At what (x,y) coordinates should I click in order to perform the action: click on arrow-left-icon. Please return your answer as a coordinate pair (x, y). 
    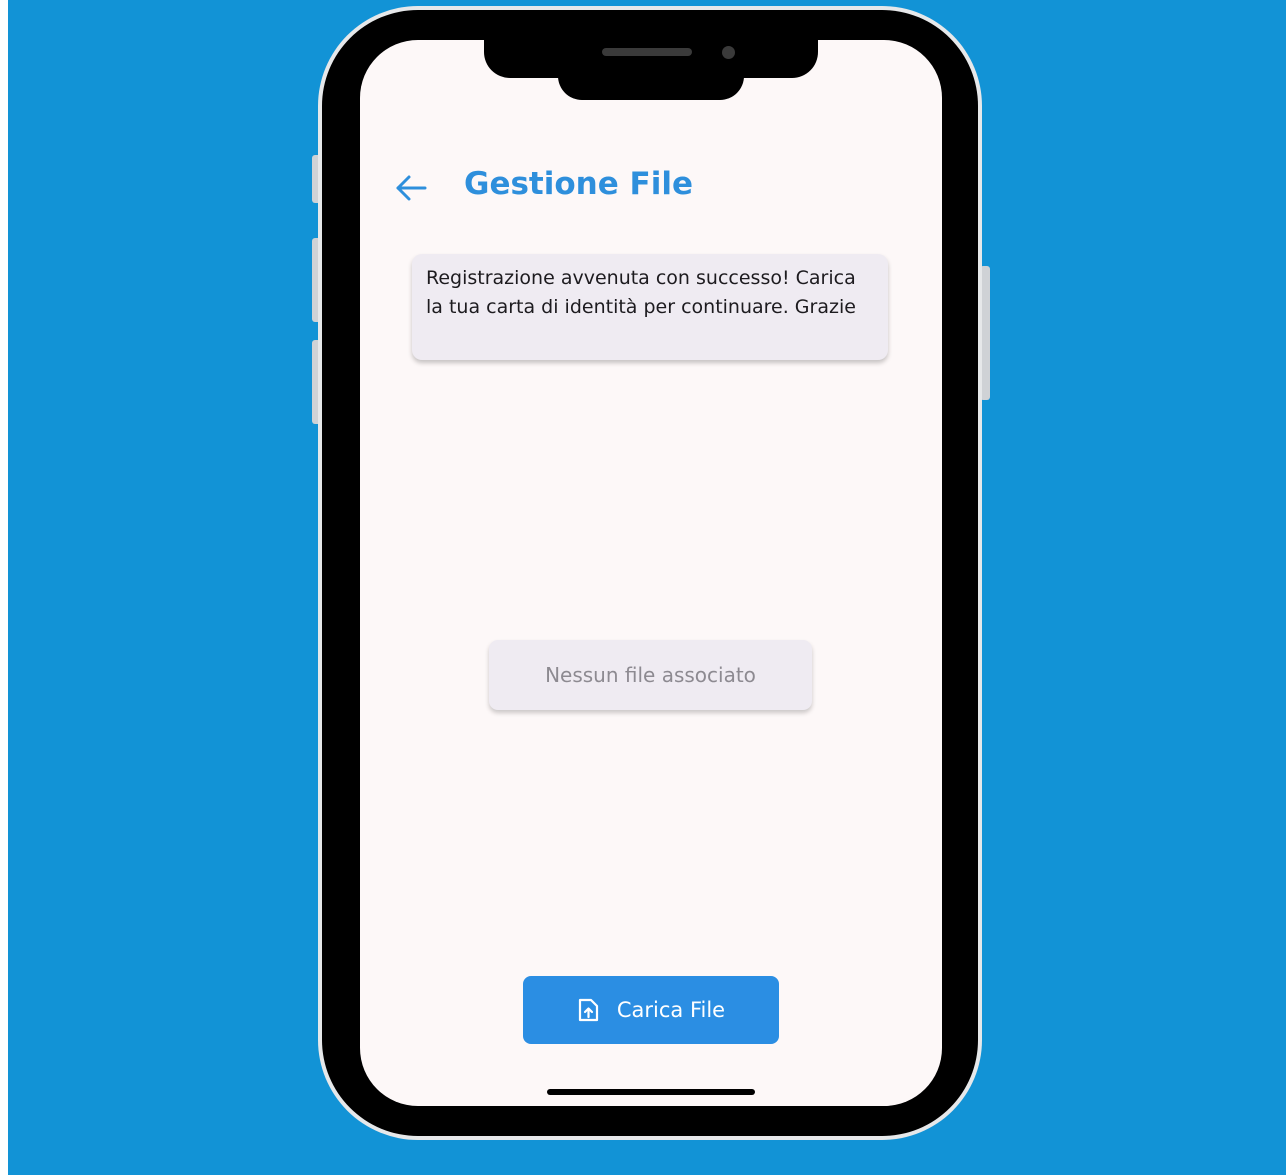
    Looking at the image, I should click on (411, 188).